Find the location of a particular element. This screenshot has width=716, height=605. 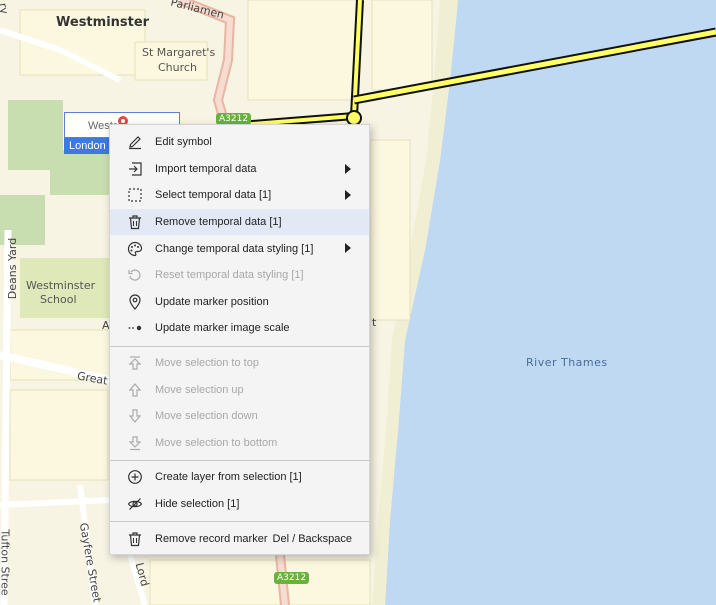

menu-item-import-temporal-data: Import temporal data is located at coordinates (239, 169).